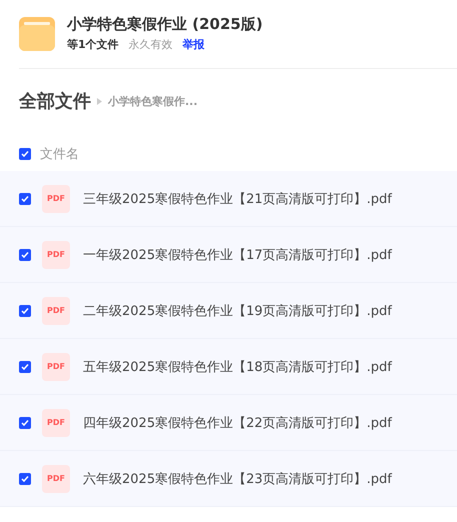 The height and width of the screenshot is (522, 457). Describe the element at coordinates (193, 44) in the screenshot. I see `report-link: 举报` at that location.